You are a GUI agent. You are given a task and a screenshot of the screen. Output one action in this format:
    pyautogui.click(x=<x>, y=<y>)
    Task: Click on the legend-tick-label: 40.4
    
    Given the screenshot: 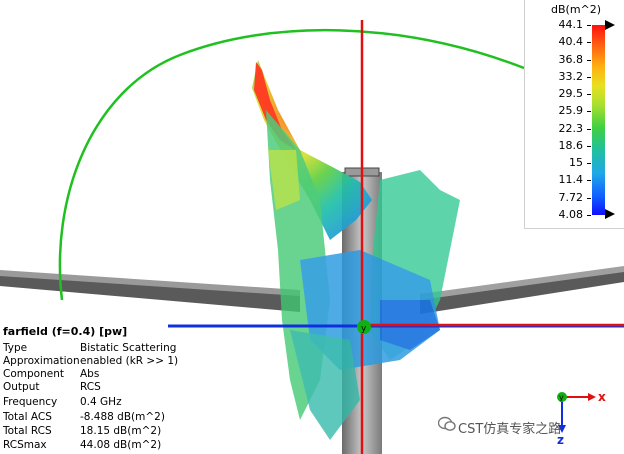 What is the action you would take?
    pyautogui.click(x=571, y=42)
    